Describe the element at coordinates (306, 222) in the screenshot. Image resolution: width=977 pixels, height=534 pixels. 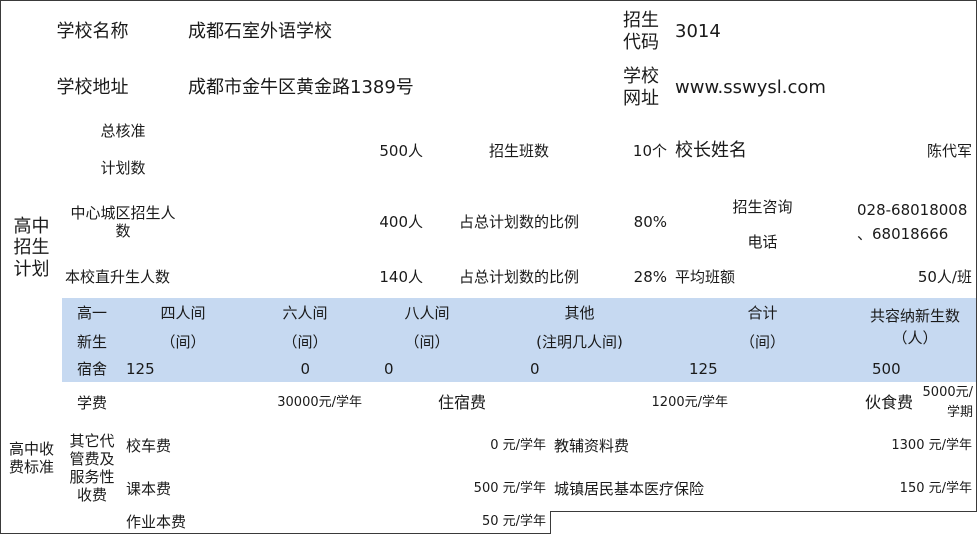
I see `central-value: 400人` at that location.